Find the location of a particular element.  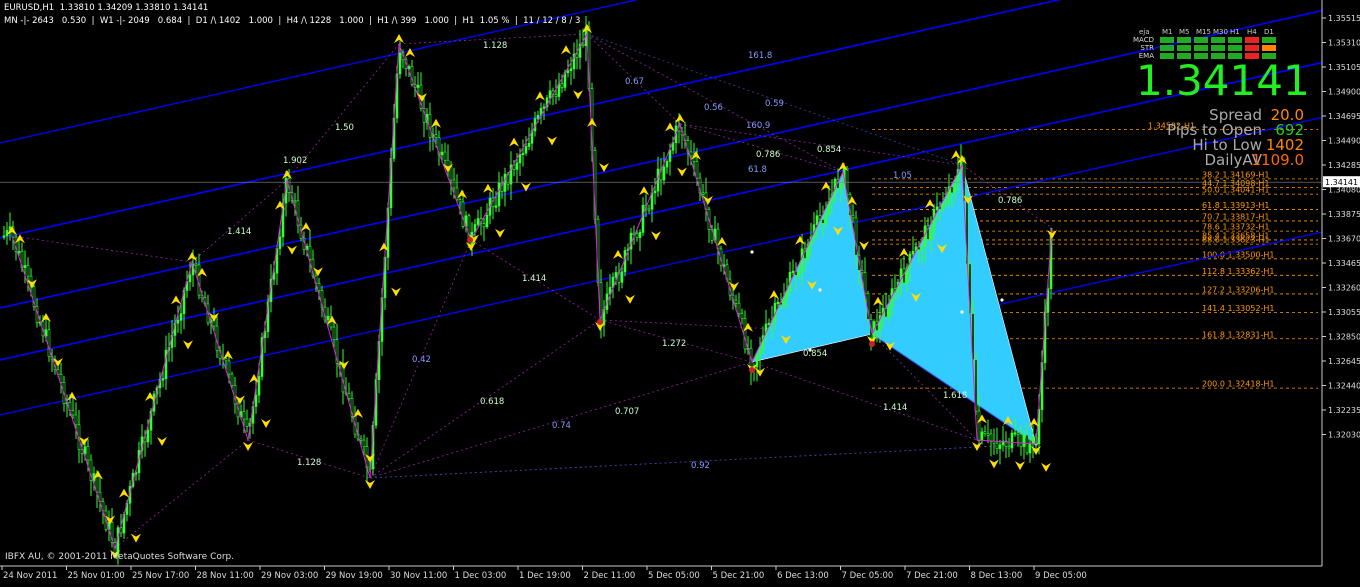

timeframe-header: H1 is located at coordinates (1235, 32).